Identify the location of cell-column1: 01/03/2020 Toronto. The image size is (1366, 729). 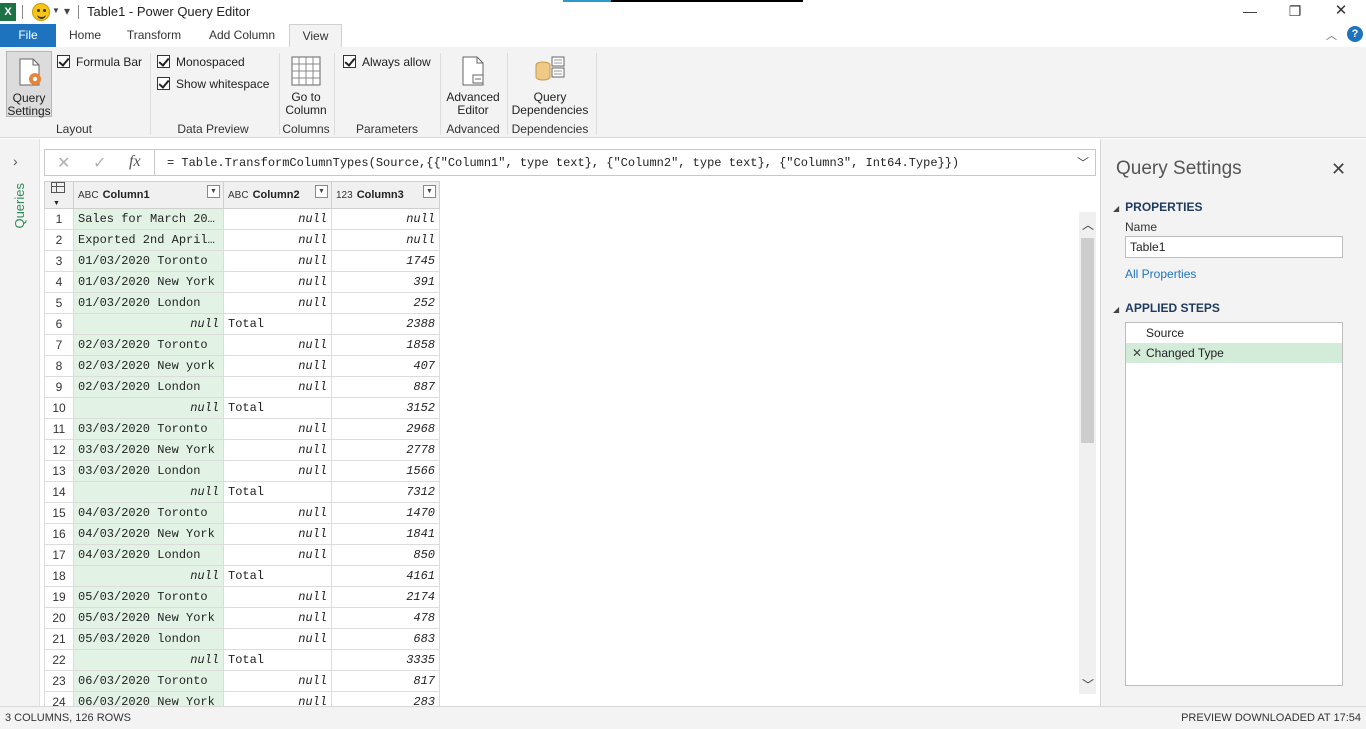
(148, 261).